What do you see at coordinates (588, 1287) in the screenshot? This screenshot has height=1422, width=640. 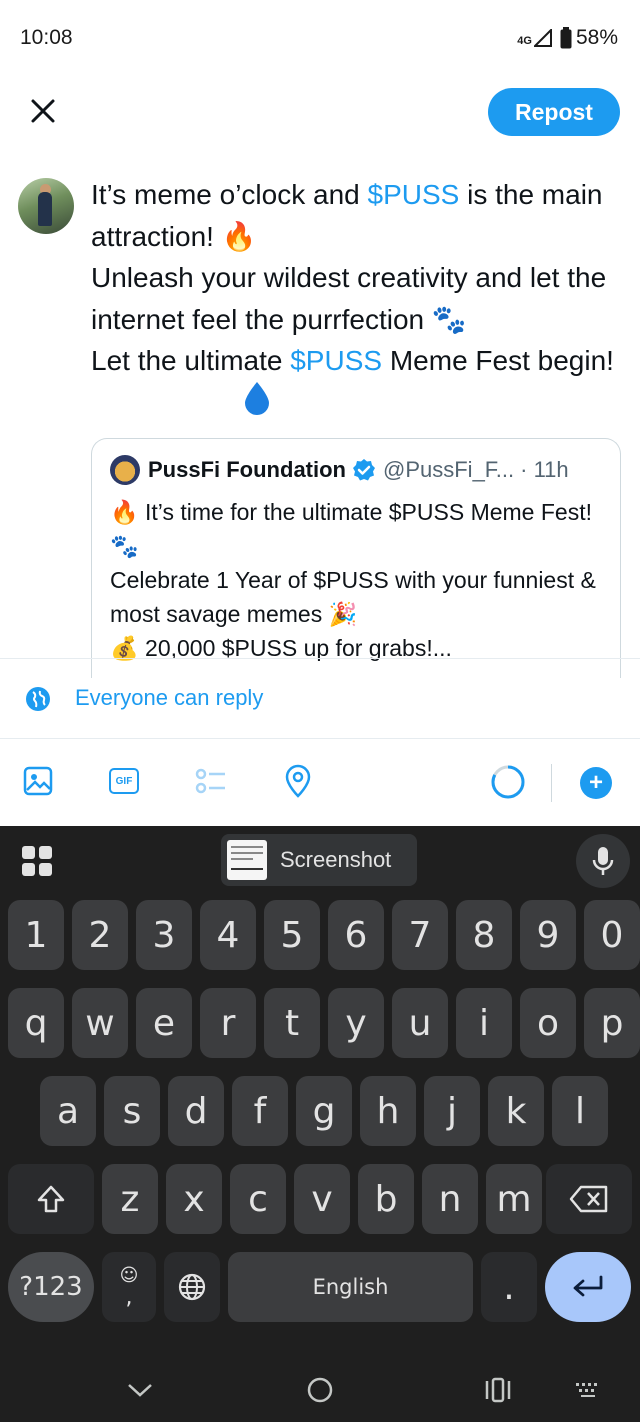 I see `enter-key` at bounding box center [588, 1287].